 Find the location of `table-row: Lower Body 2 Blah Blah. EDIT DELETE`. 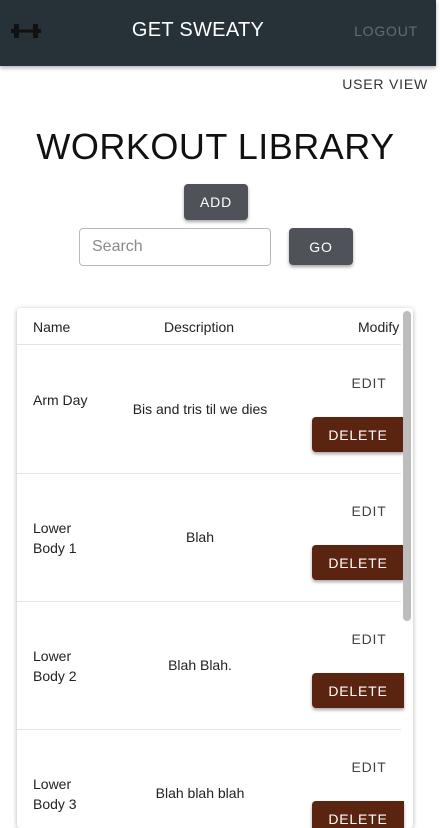

table-row: Lower Body 2 Blah Blah. EDIT DELETE is located at coordinates (210, 665).